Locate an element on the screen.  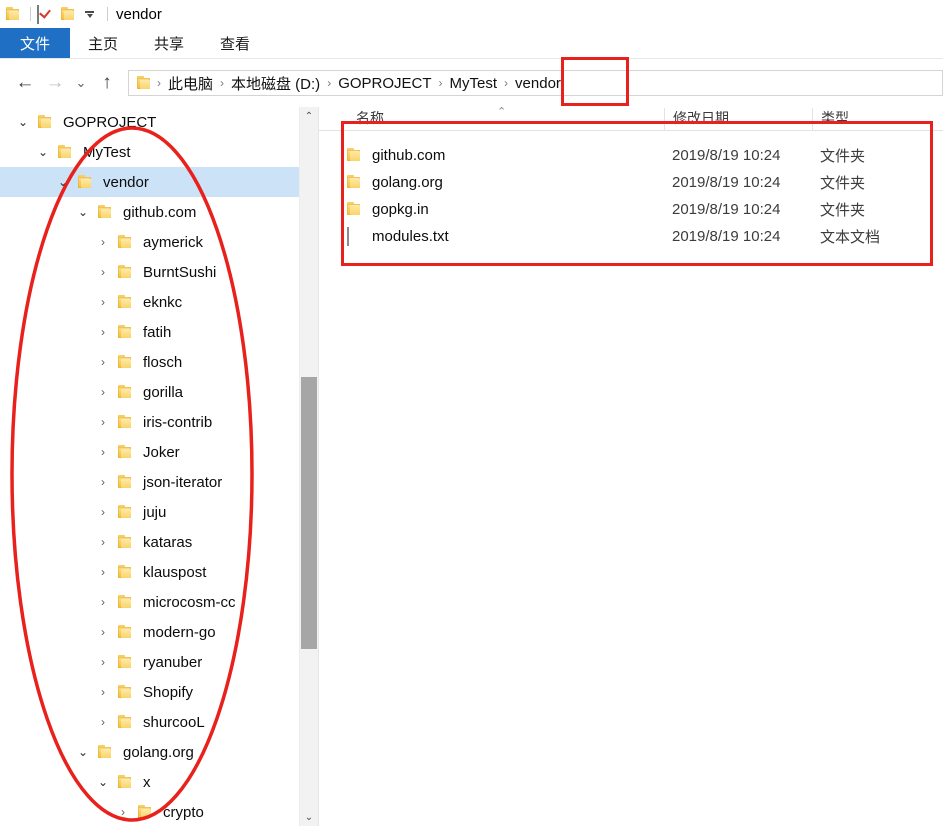
file-name-cell: github.com is located at coordinates (491, 156).